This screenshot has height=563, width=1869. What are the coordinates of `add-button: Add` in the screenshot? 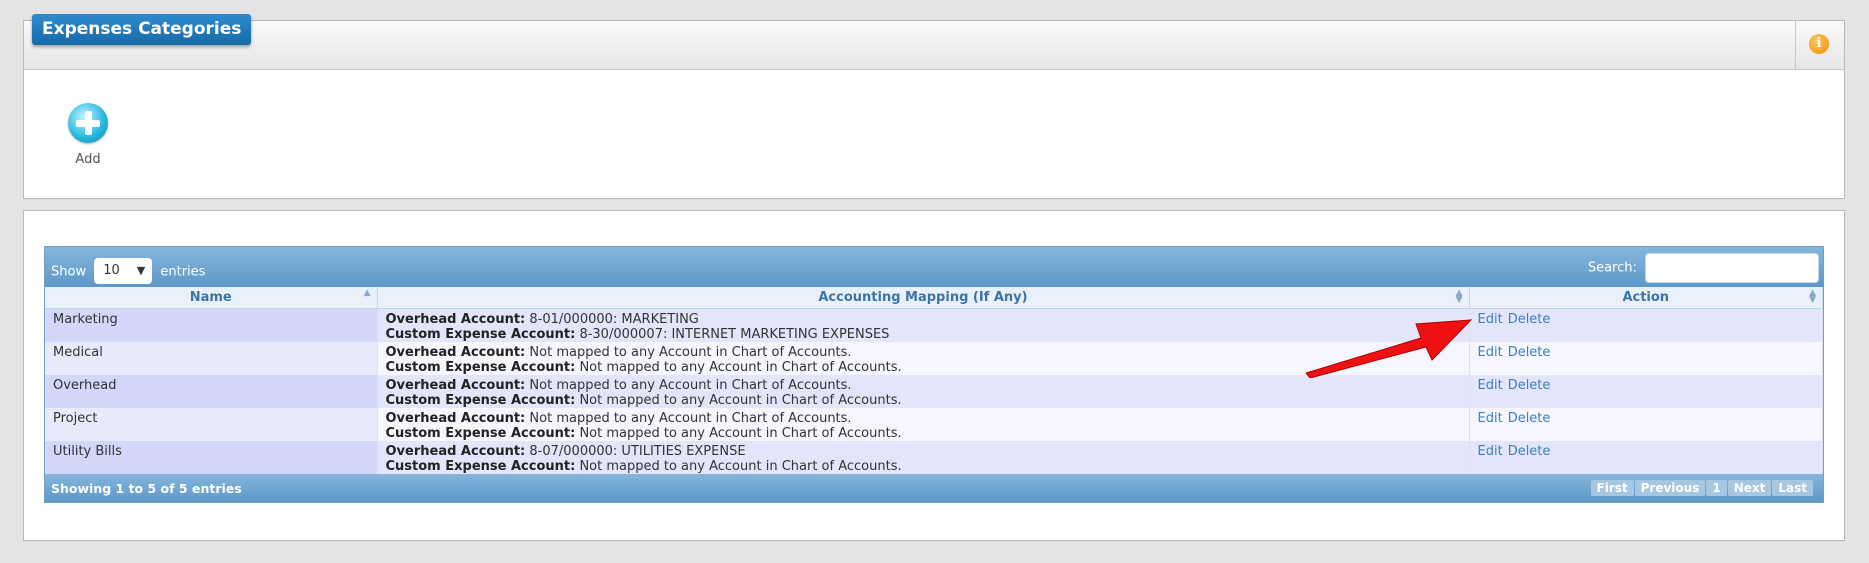 It's located at (88, 135).